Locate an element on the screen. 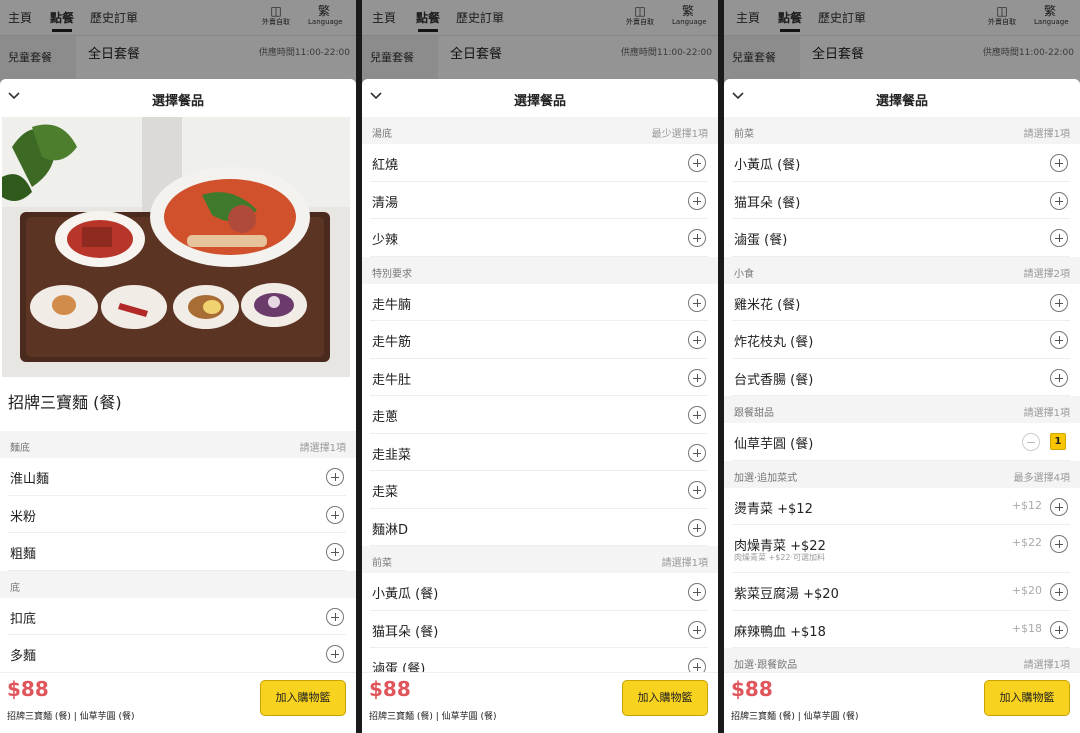  option-group-header: 前菜 請選擇1項 is located at coordinates (902, 130).